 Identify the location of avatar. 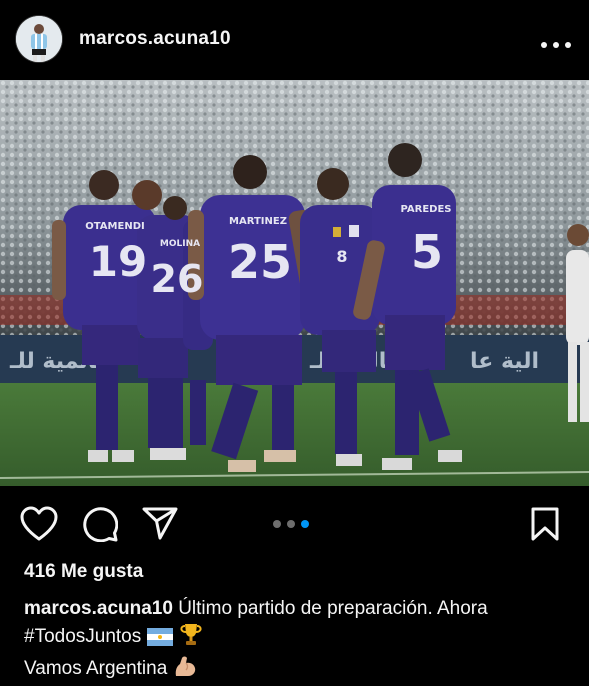
(39, 39).